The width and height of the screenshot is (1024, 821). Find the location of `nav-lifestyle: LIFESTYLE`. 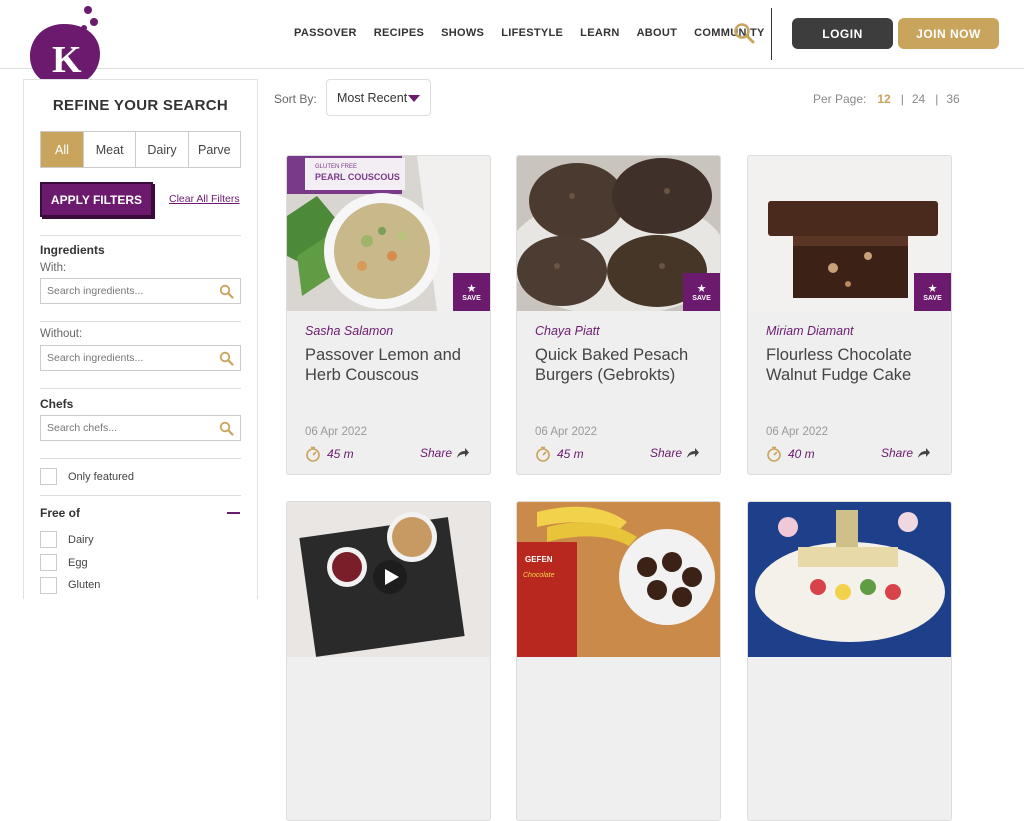

nav-lifestyle: LIFESTYLE is located at coordinates (532, 33).